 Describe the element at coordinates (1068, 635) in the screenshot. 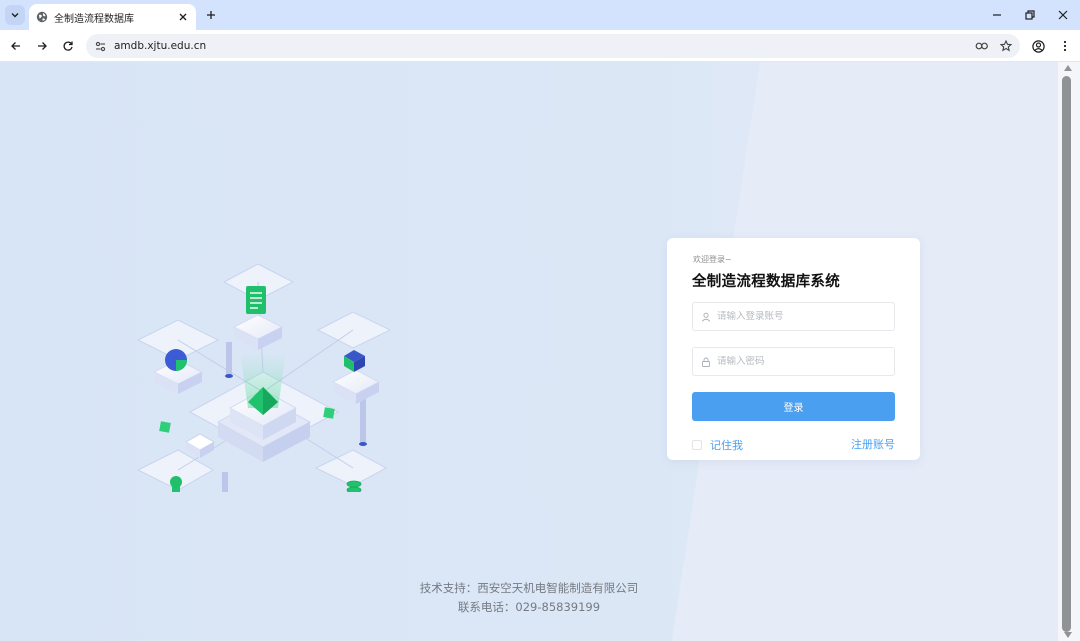

I see `scroll-down-arrow-icon` at that location.